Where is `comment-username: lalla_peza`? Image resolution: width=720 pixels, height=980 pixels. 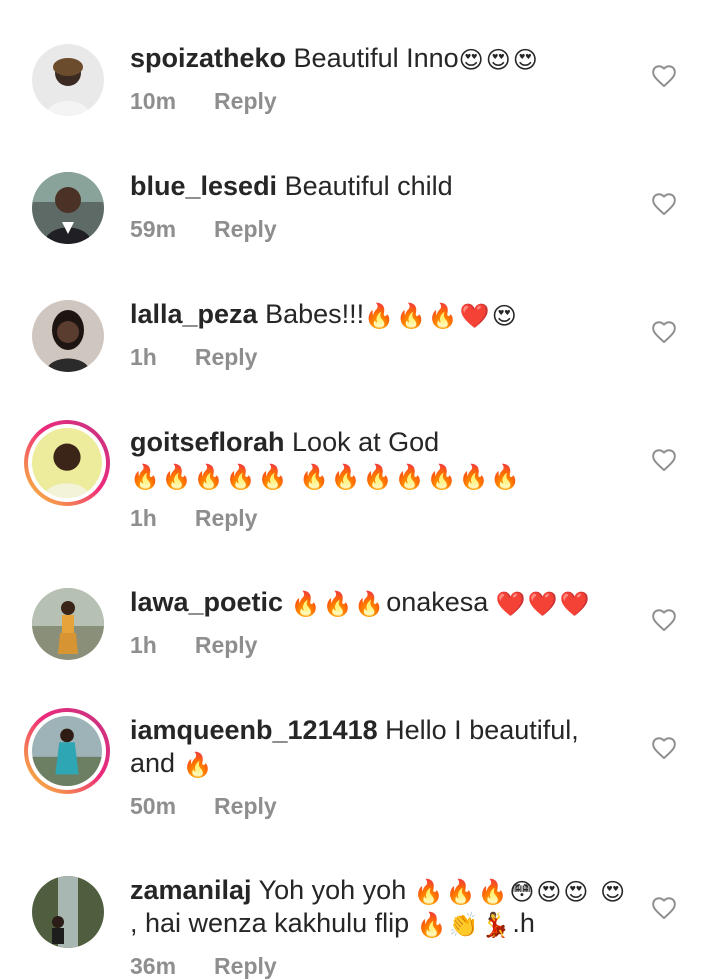 comment-username: lalla_peza is located at coordinates (194, 314).